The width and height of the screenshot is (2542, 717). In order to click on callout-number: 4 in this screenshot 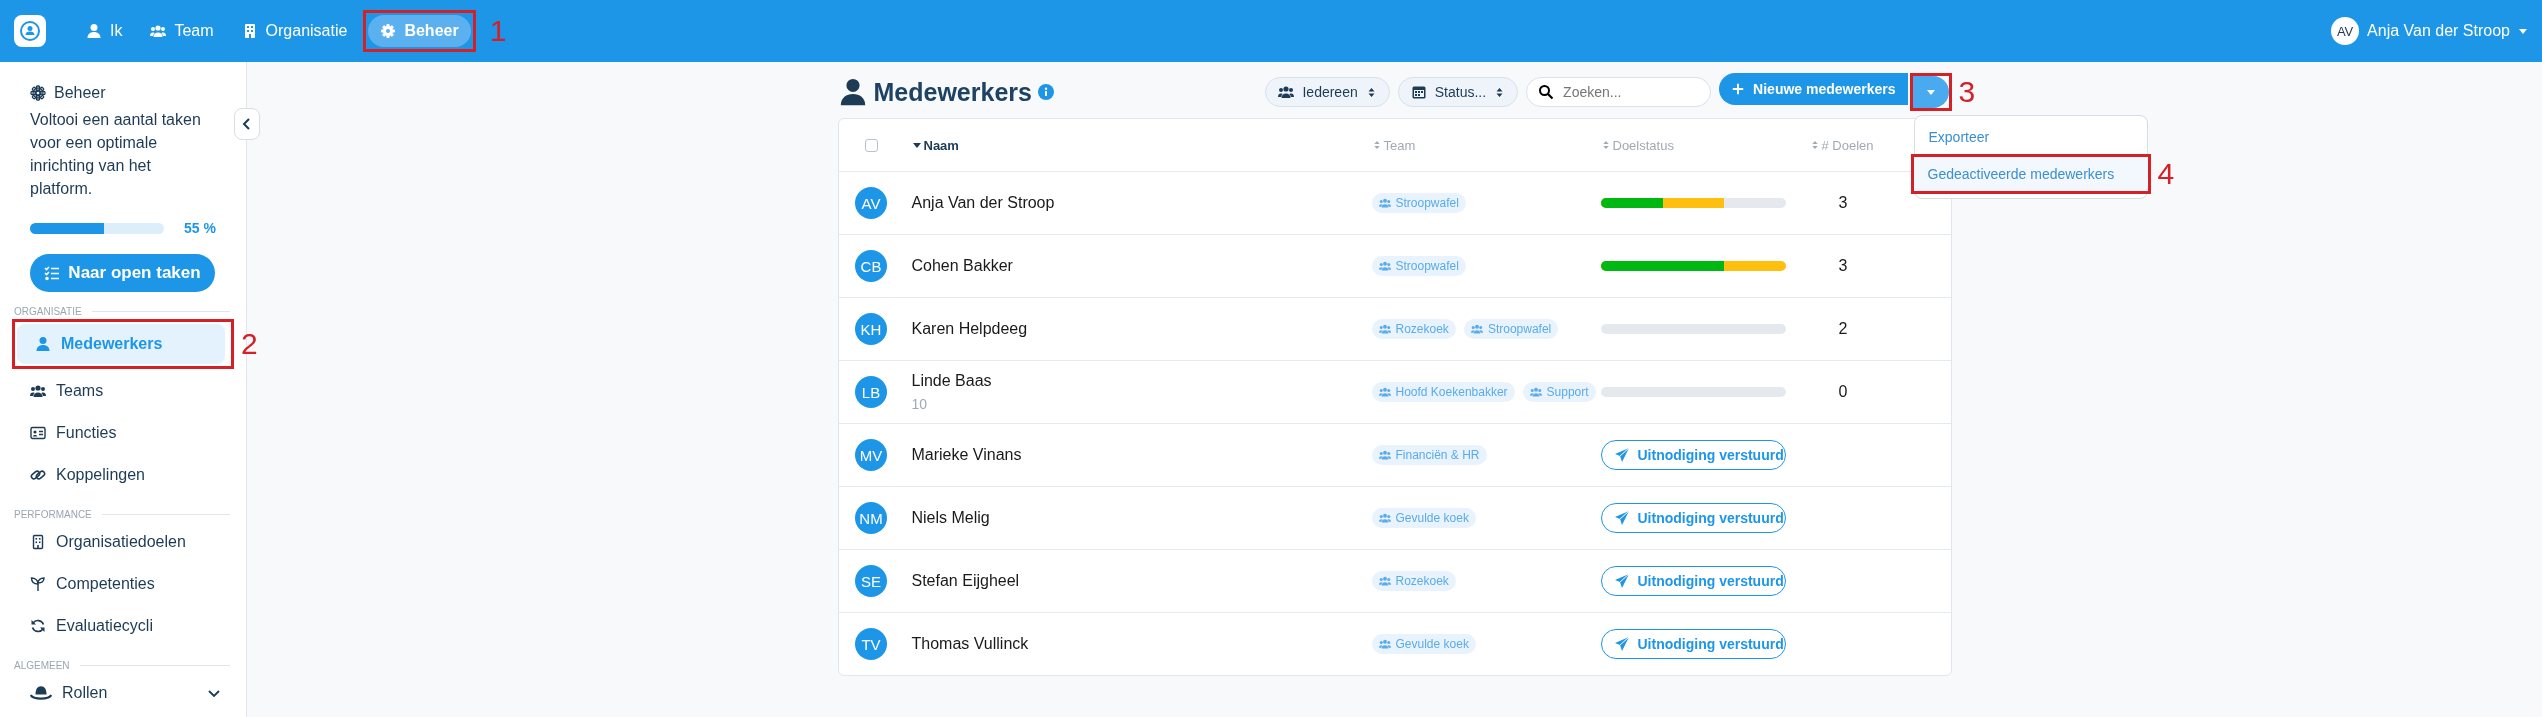, I will do `click(2166, 174)`.